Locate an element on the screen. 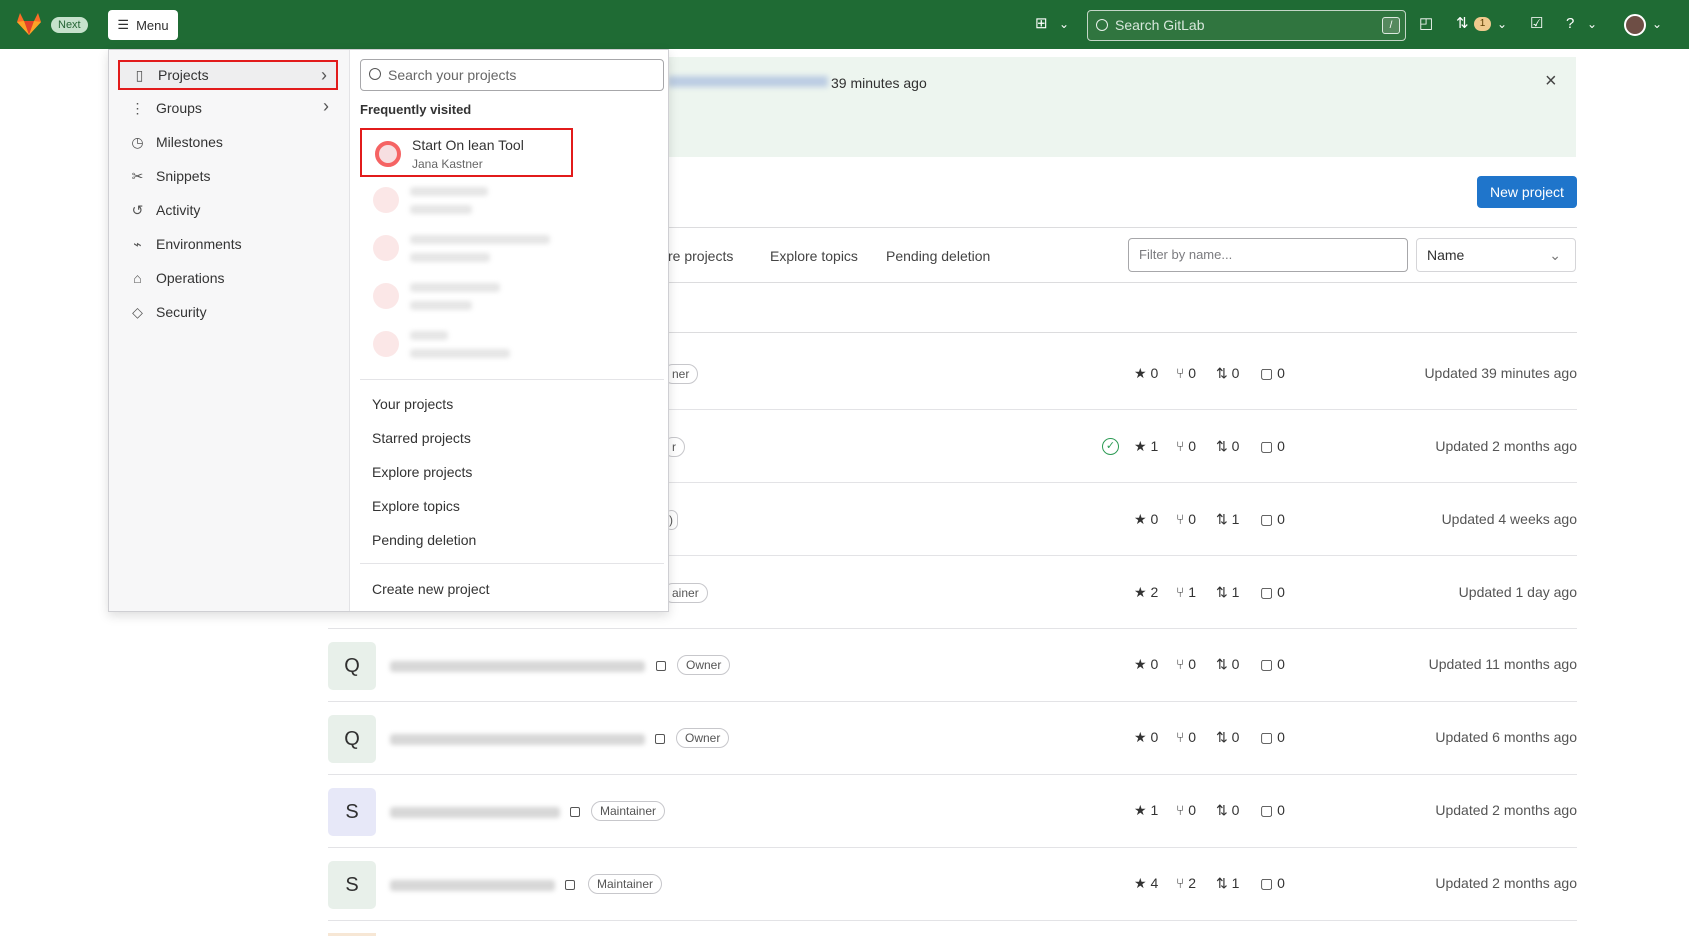 The image size is (1689, 936). groups-icon: ⋮ is located at coordinates (137, 107).